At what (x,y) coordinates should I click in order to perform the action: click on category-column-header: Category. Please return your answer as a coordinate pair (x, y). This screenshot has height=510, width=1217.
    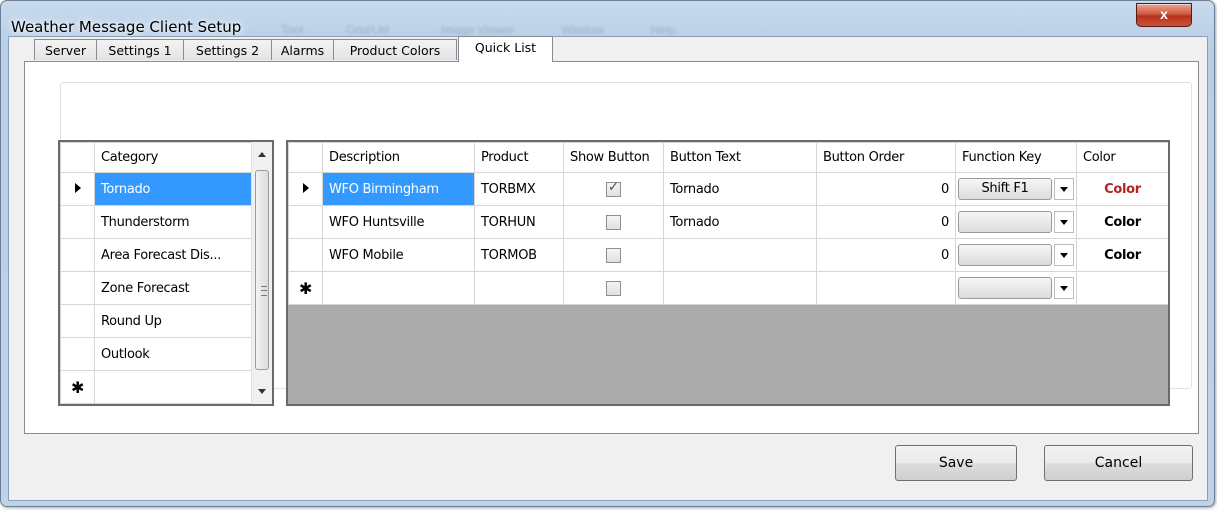
    Looking at the image, I should click on (174, 157).